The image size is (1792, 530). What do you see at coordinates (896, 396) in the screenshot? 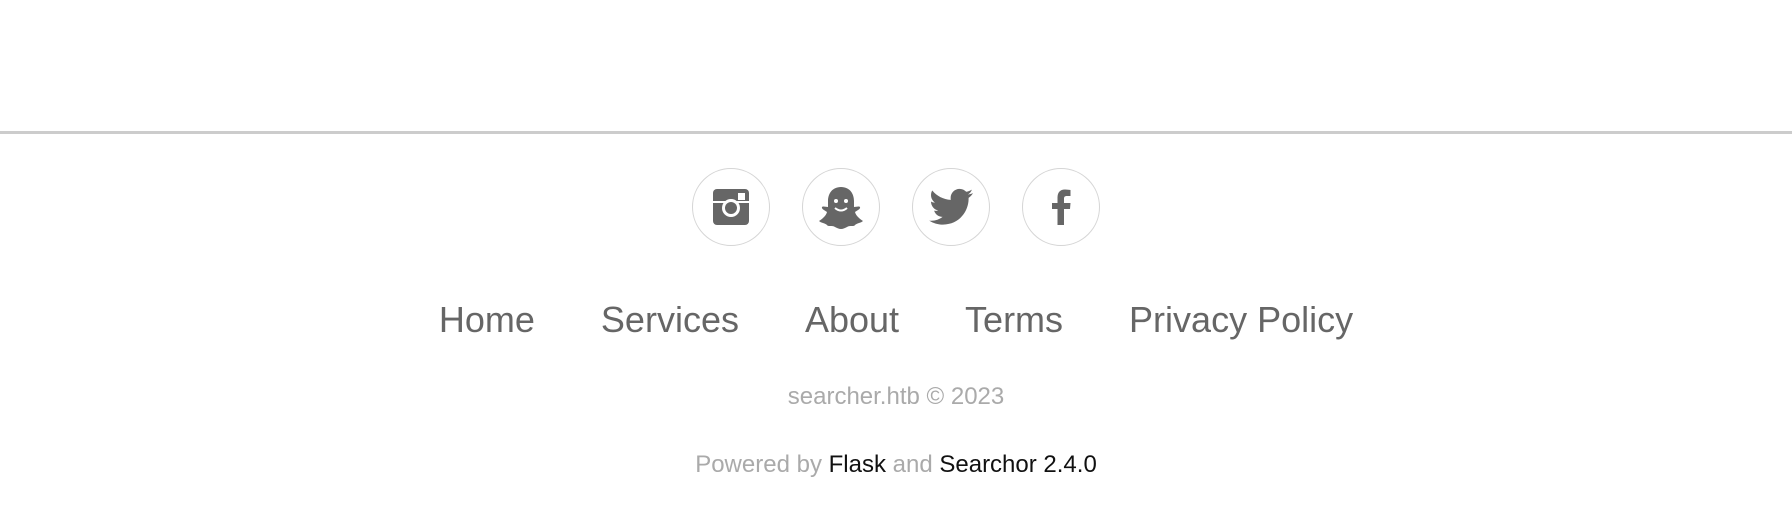
I see `copyright-text: searcher.htb © 2023` at bounding box center [896, 396].